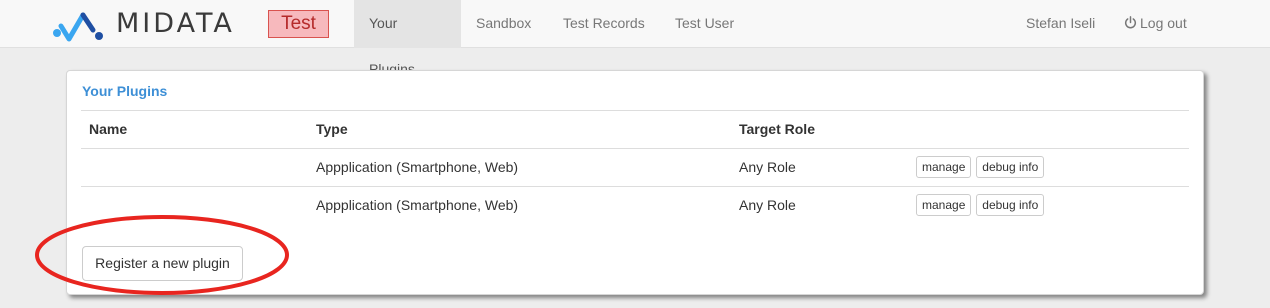 Image resolution: width=1270 pixels, height=308 pixels. What do you see at coordinates (298, 24) in the screenshot?
I see `environment-badge: Test` at bounding box center [298, 24].